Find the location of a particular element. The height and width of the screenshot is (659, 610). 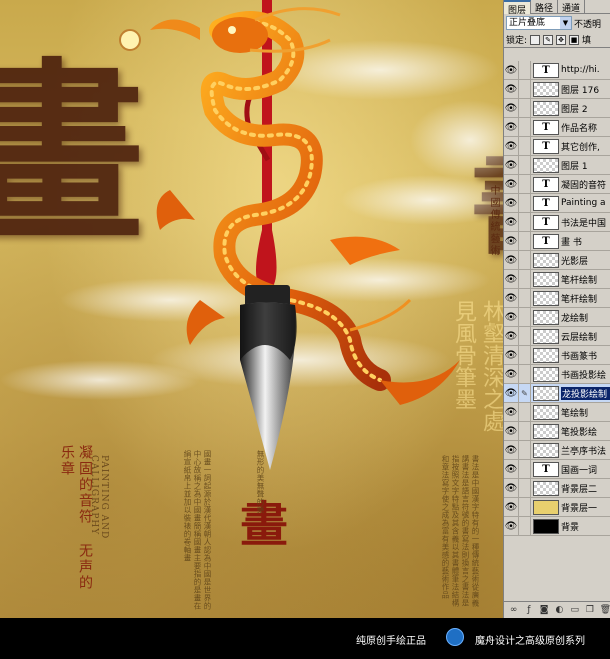

lock-brush-icon: ✎ is located at coordinates (548, 39).